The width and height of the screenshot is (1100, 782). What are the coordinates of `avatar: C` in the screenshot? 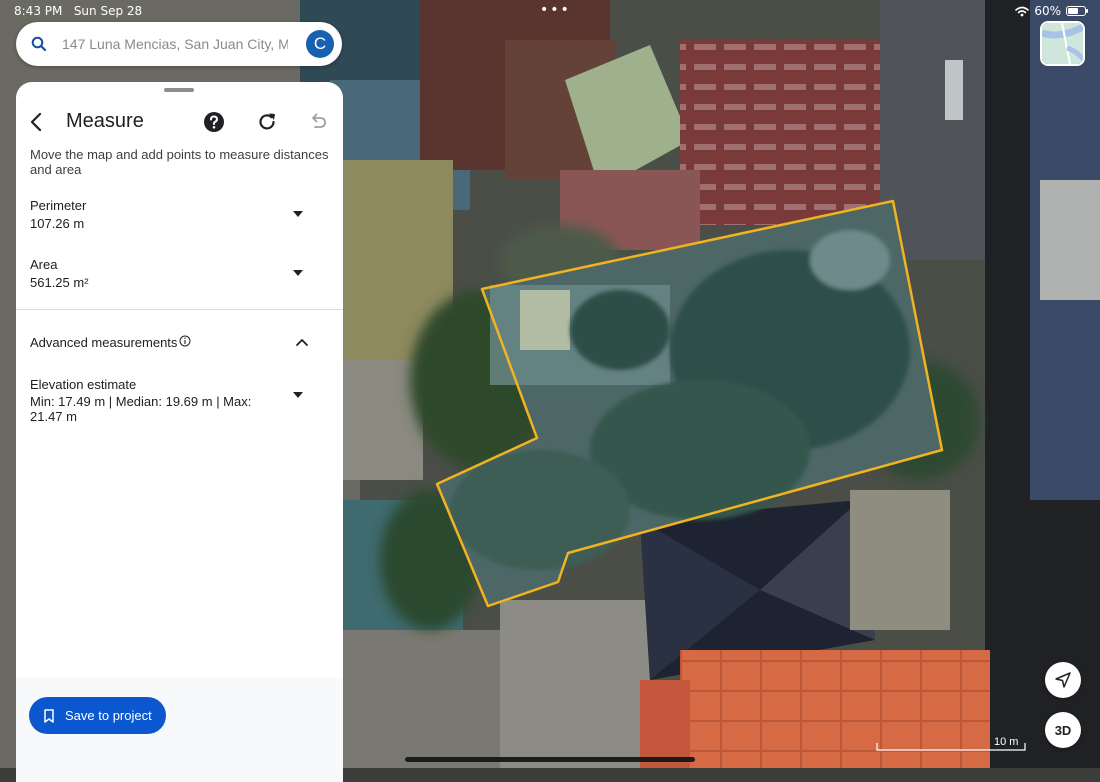 It's located at (320, 44).